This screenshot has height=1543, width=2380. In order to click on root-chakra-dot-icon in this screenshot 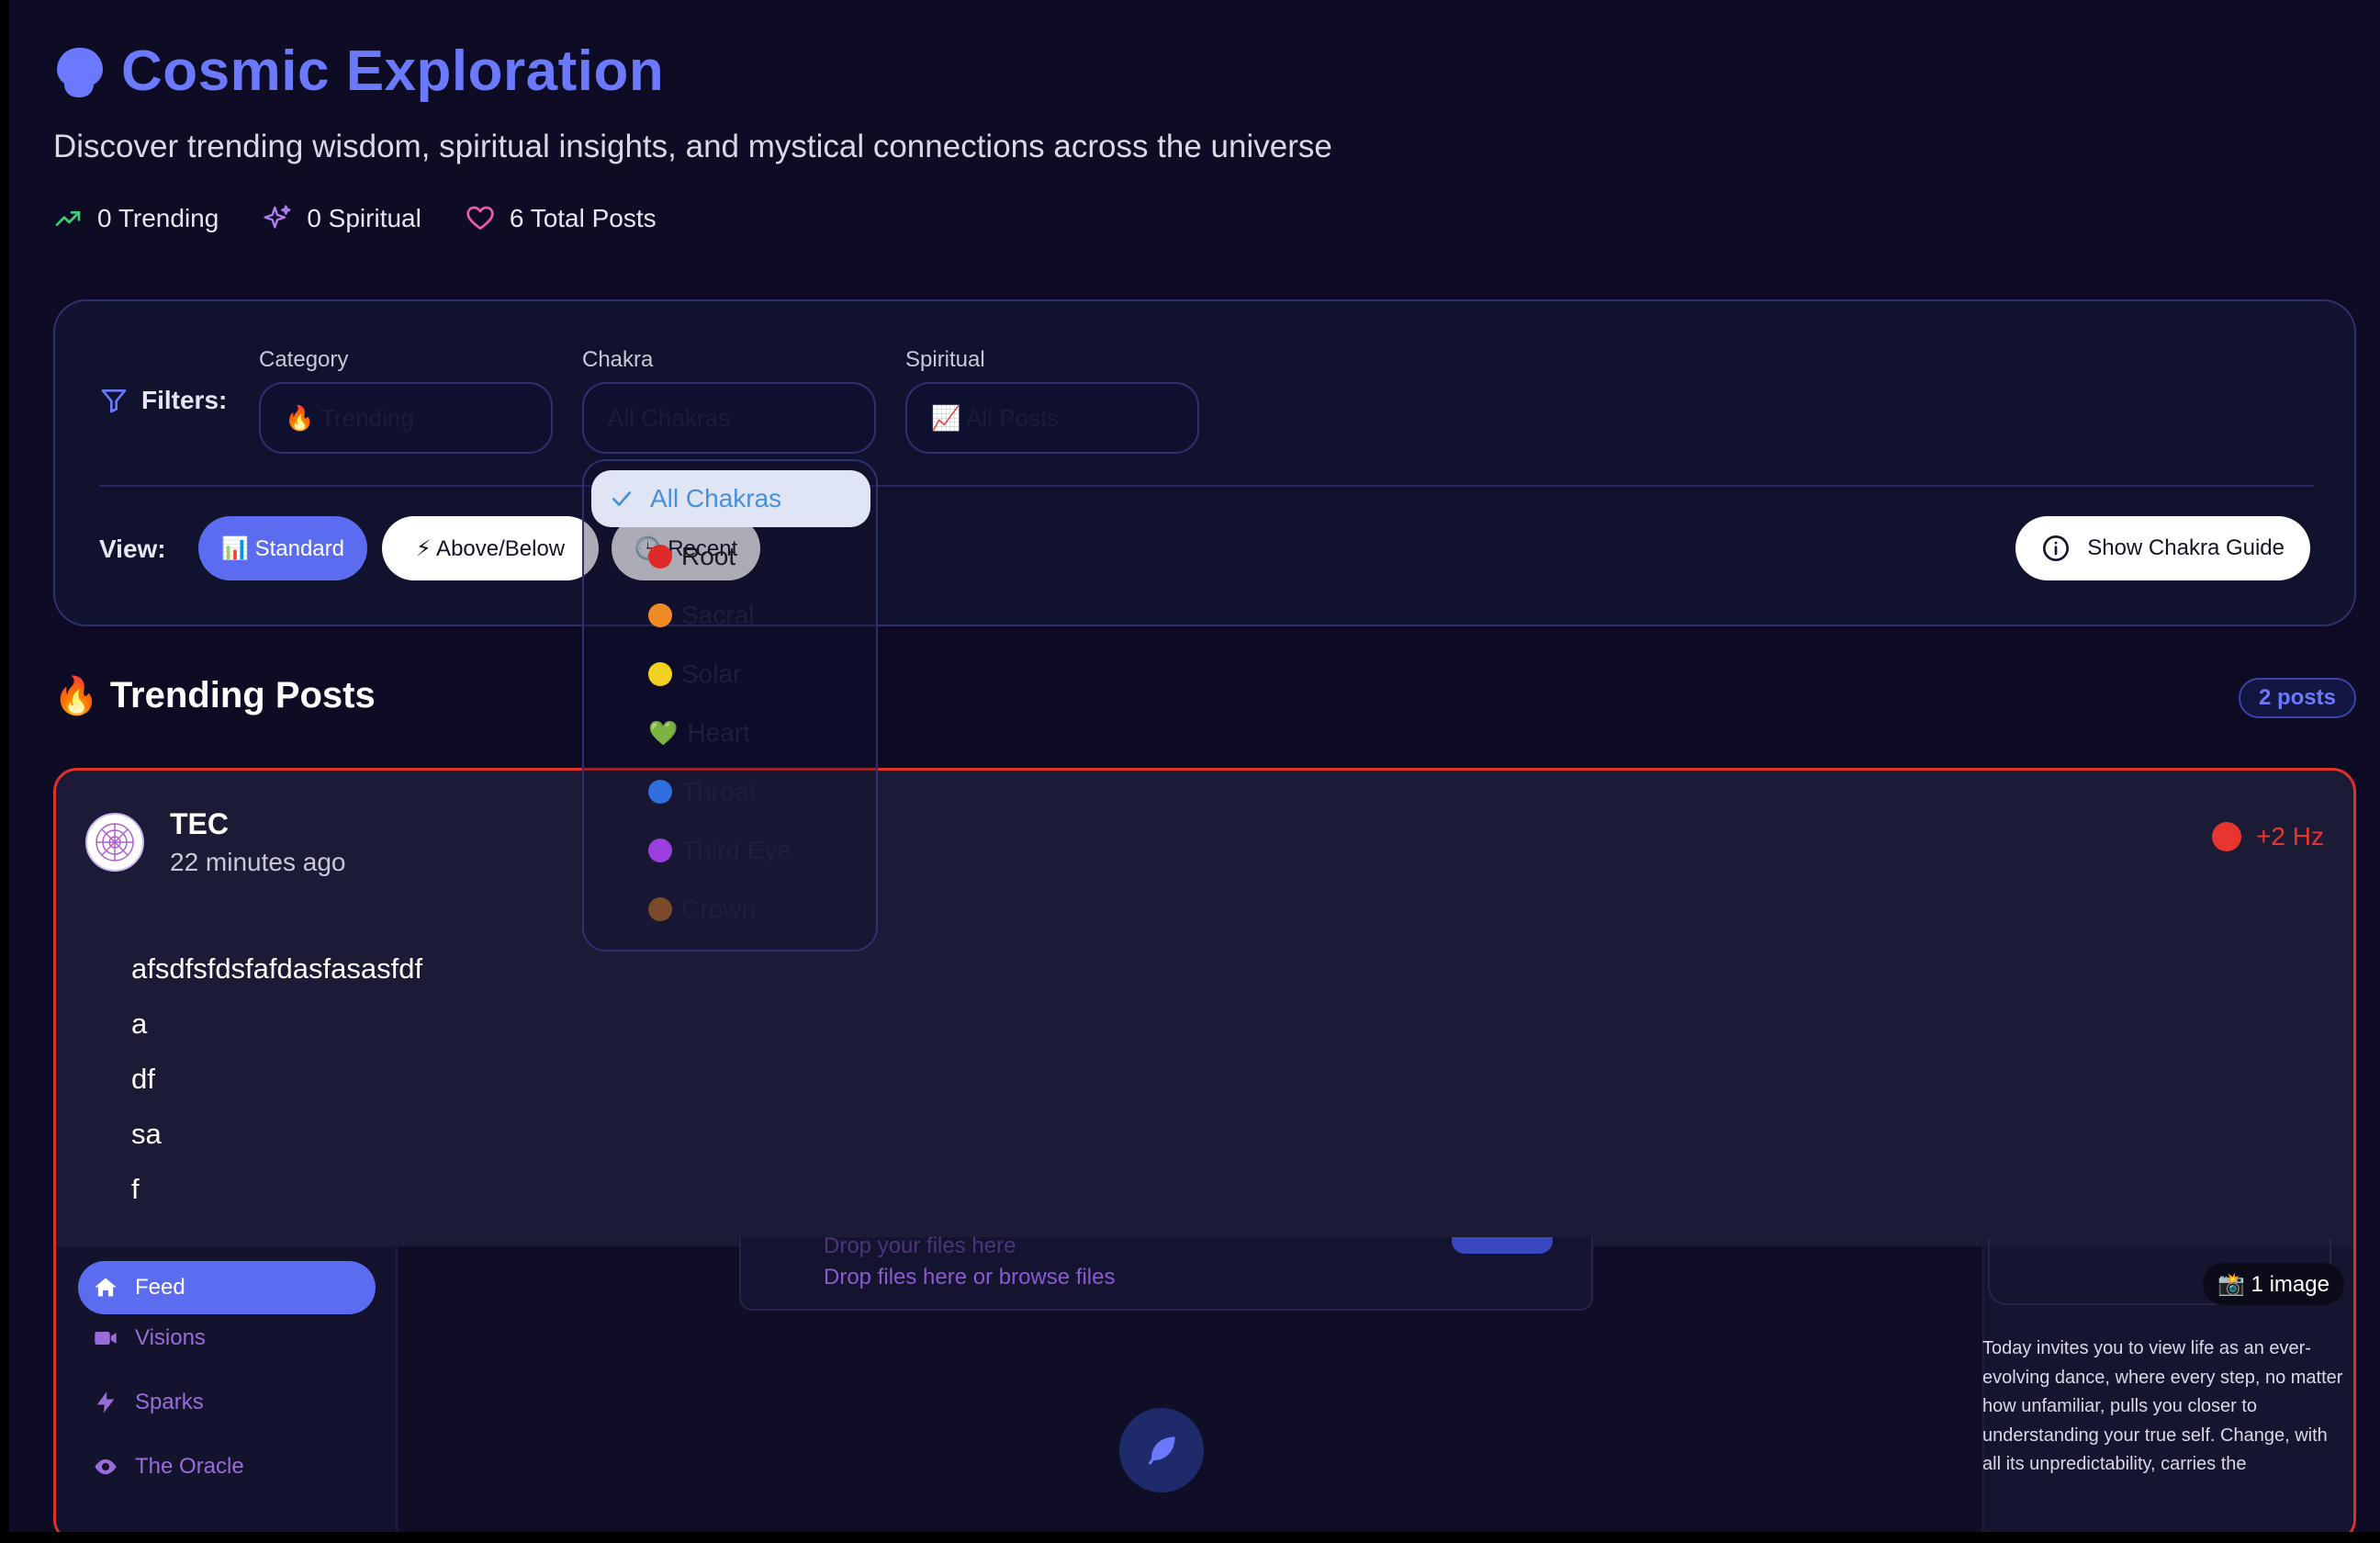, I will do `click(2227, 836)`.